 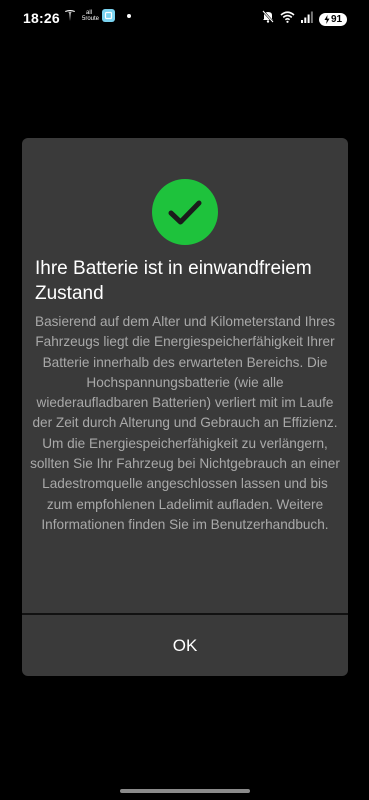 What do you see at coordinates (287, 19) in the screenshot?
I see `wifi-icon` at bounding box center [287, 19].